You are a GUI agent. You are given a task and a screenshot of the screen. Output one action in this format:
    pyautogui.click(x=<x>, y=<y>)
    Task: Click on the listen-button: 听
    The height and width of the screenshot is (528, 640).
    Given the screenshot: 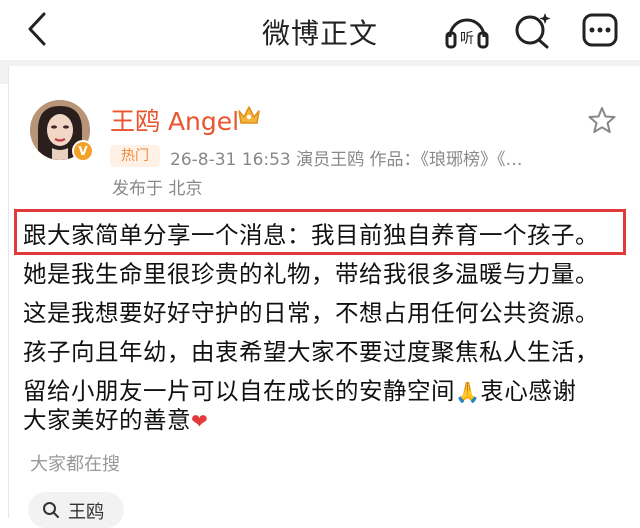 What is the action you would take?
    pyautogui.click(x=467, y=30)
    